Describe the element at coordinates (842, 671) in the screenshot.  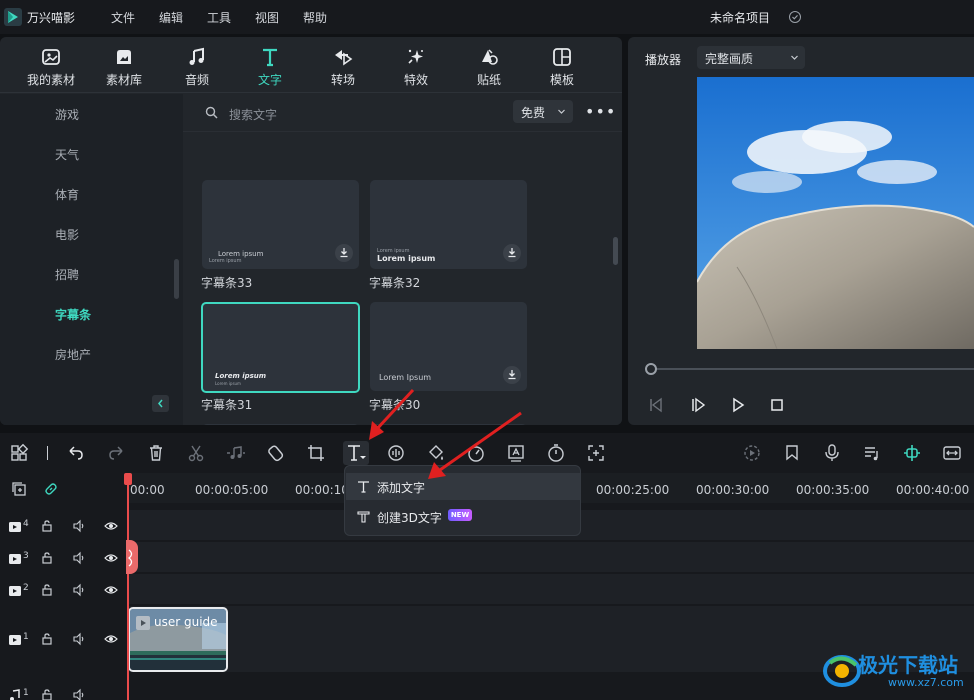
I see `watermark-logo-icon` at that location.